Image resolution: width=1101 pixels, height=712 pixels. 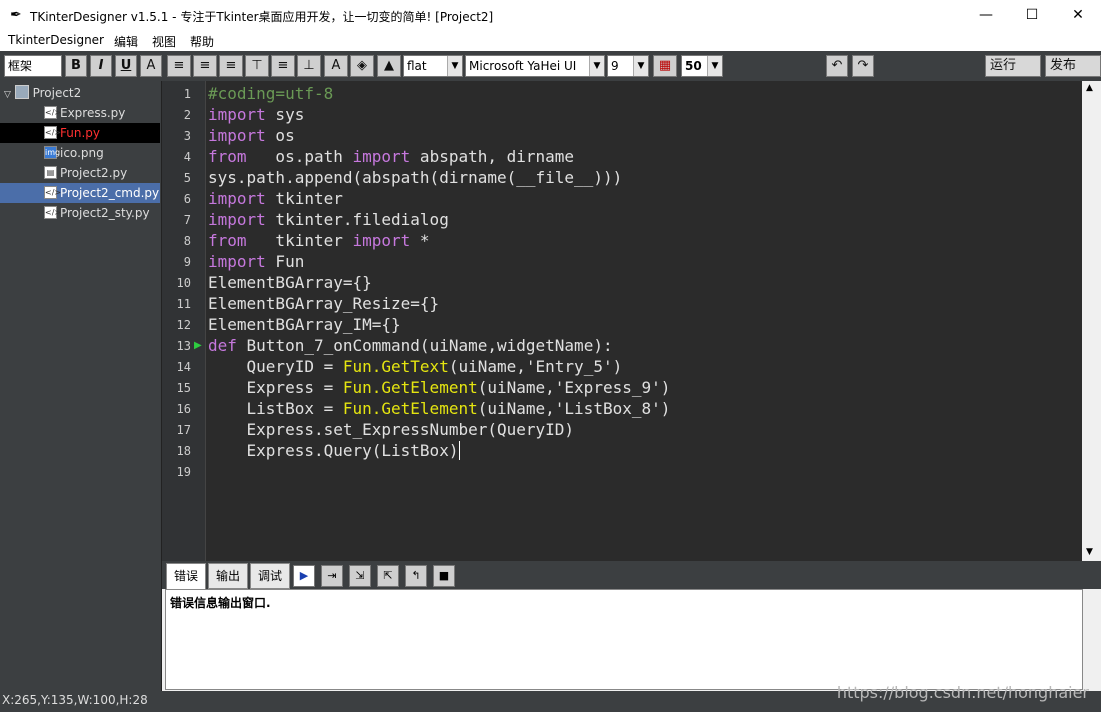 What do you see at coordinates (205, 66) in the screenshot?
I see `align-center-icon: ≡` at bounding box center [205, 66].